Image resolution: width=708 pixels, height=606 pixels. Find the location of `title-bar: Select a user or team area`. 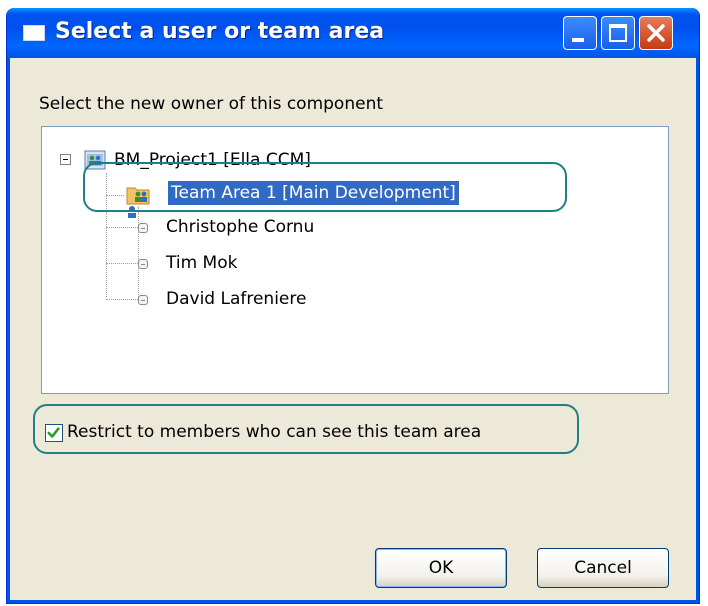

title-bar: Select a user or team area is located at coordinates (353, 33).